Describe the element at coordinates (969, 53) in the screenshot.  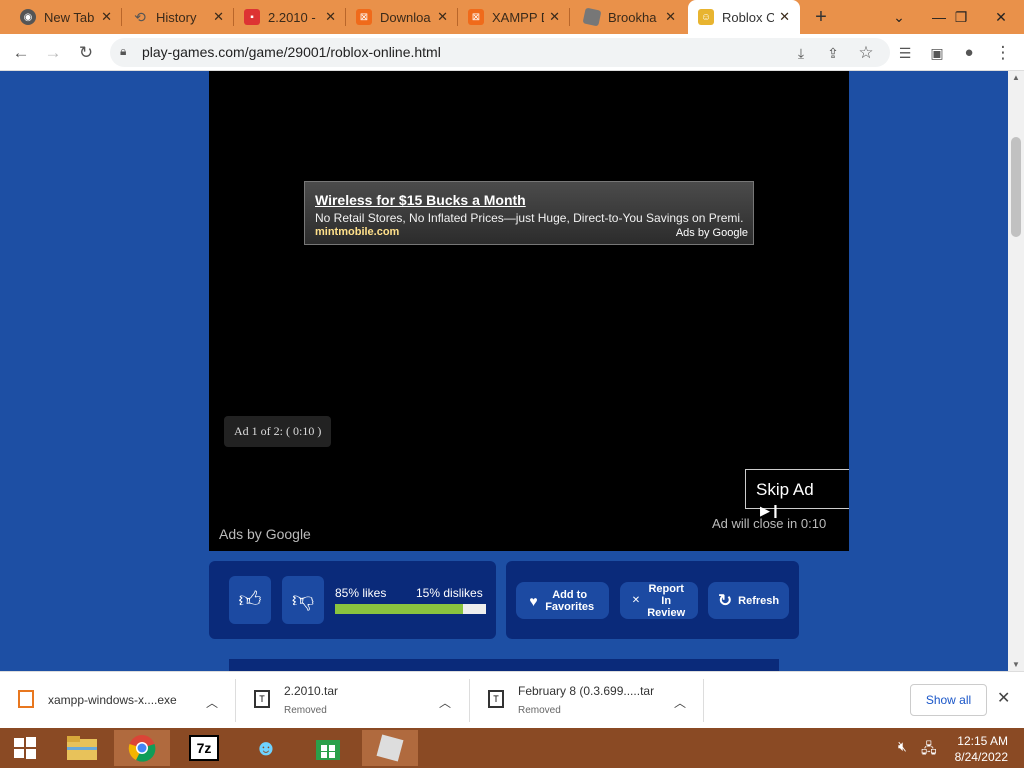
I see `profile-avatar-icon: ●` at that location.